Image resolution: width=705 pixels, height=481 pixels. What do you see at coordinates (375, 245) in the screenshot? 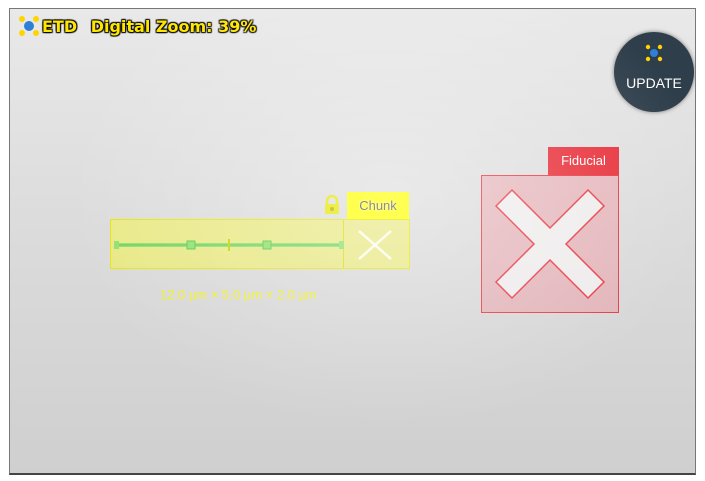
I see `chunk-x-icon` at bounding box center [375, 245].